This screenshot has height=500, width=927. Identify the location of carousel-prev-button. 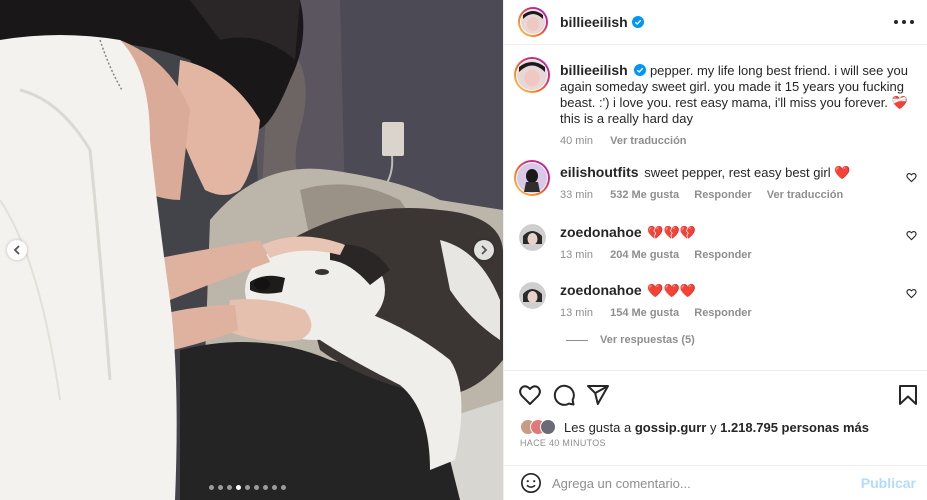
(17, 250).